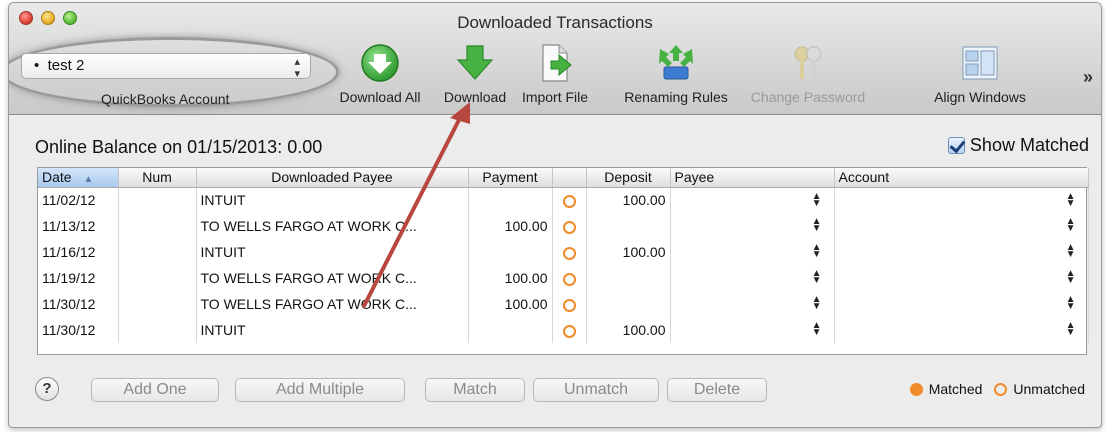 The height and width of the screenshot is (432, 1106). Describe the element at coordinates (157, 178) in the screenshot. I see `column-header-num: Num` at that location.